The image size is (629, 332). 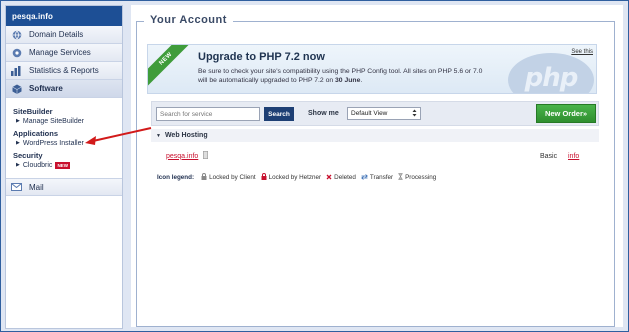 I want to click on cloudbric-label: Cloudbric, so click(x=37, y=165).